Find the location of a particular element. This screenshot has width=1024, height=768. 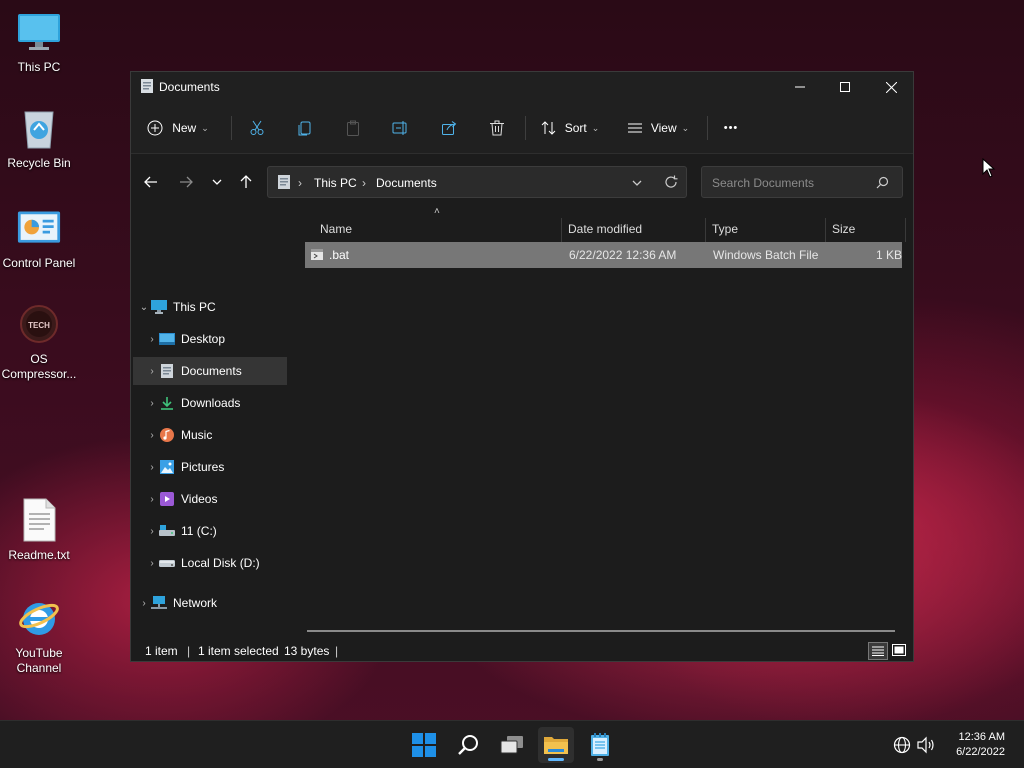

desktop-icon-this-pc: This PC is located at coordinates (39, 42).